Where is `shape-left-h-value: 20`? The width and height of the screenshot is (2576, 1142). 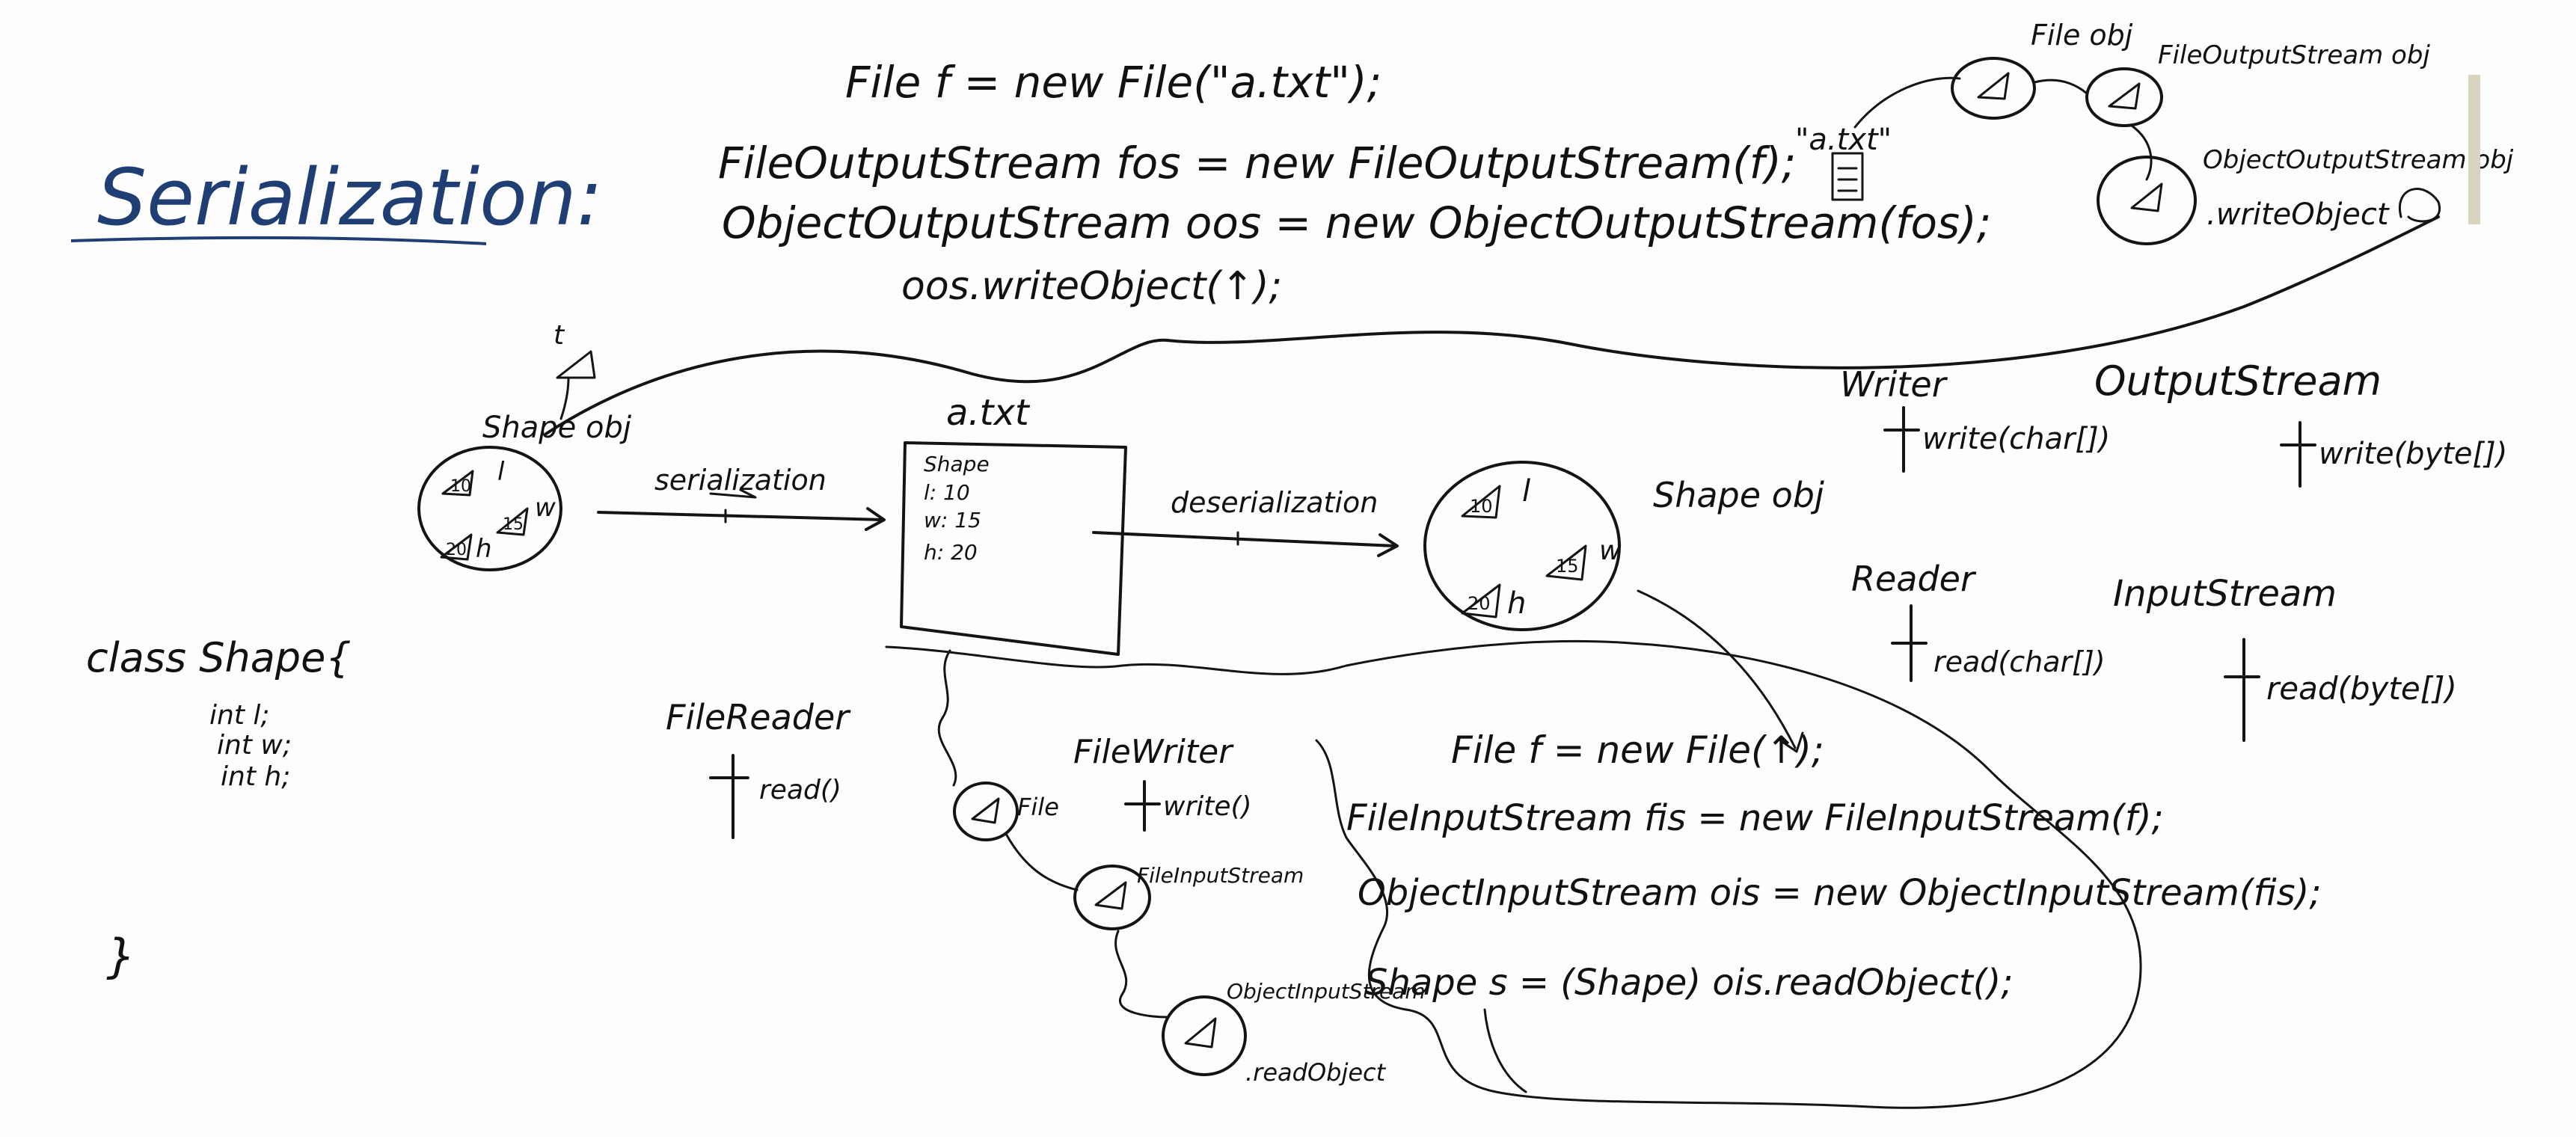 shape-left-h-value: 20 is located at coordinates (456, 550).